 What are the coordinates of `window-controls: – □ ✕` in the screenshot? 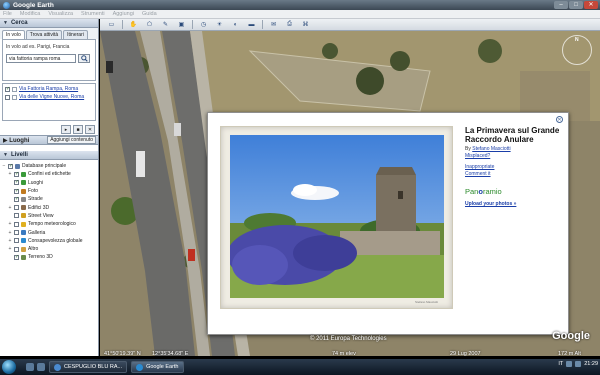 It's located at (576, 5).